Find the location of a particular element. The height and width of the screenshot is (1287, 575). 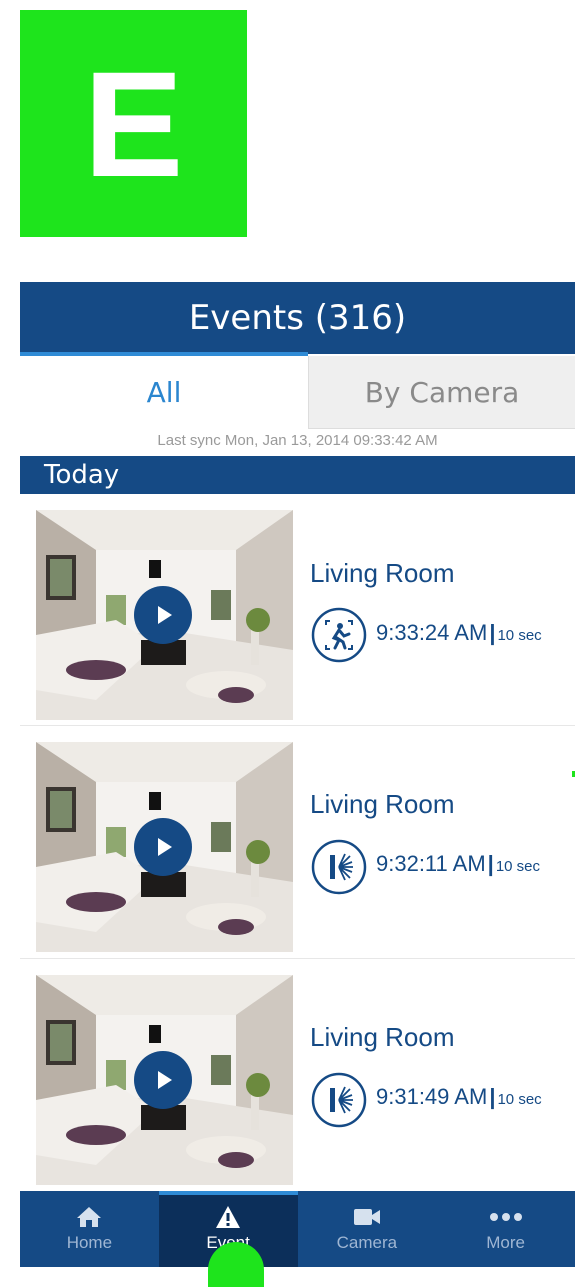

event-time: 9:31:49 AM| 10 sec is located at coordinates (475, 1097).